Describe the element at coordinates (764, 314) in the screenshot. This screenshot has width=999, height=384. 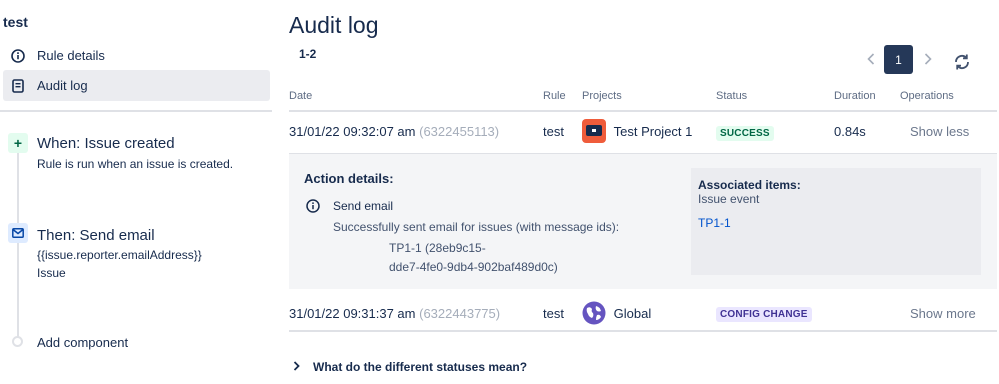
I see `status-badge-config-change: CONFIG CHANGE` at that location.